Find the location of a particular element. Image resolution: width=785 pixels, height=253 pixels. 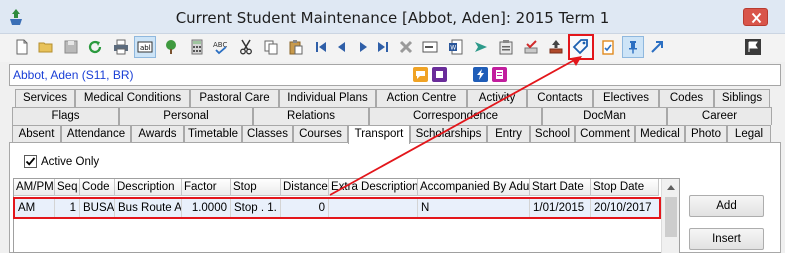

tab-services: Services is located at coordinates (45, 98).